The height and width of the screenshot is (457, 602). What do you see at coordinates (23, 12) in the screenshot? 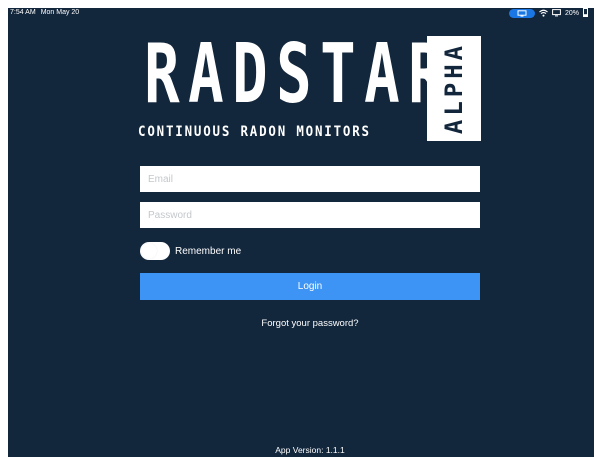
I see `status-time: 7:54 AM` at bounding box center [23, 12].